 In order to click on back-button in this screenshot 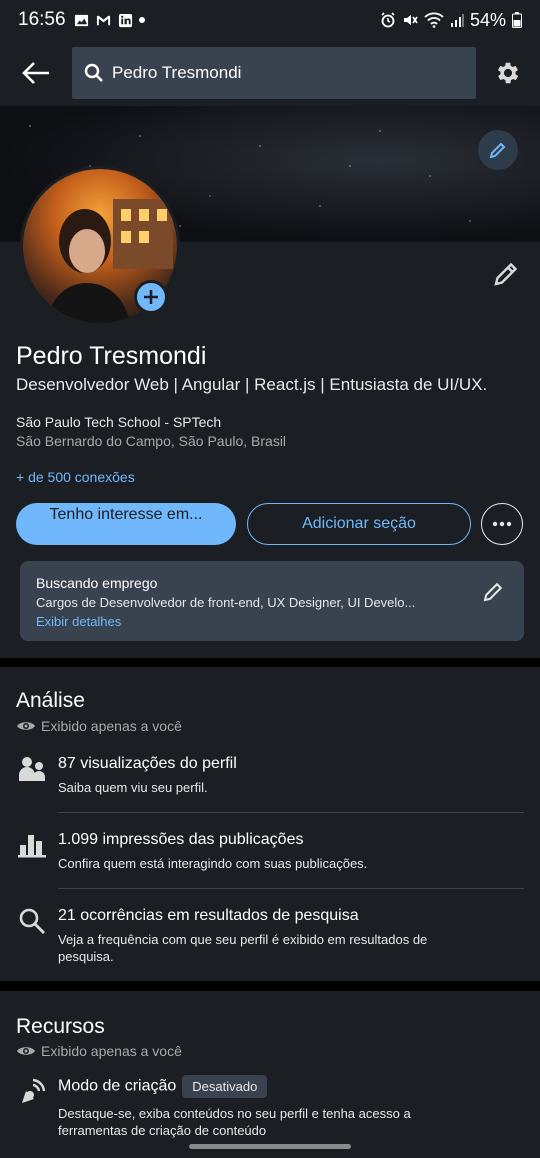, I will do `click(36, 73)`.